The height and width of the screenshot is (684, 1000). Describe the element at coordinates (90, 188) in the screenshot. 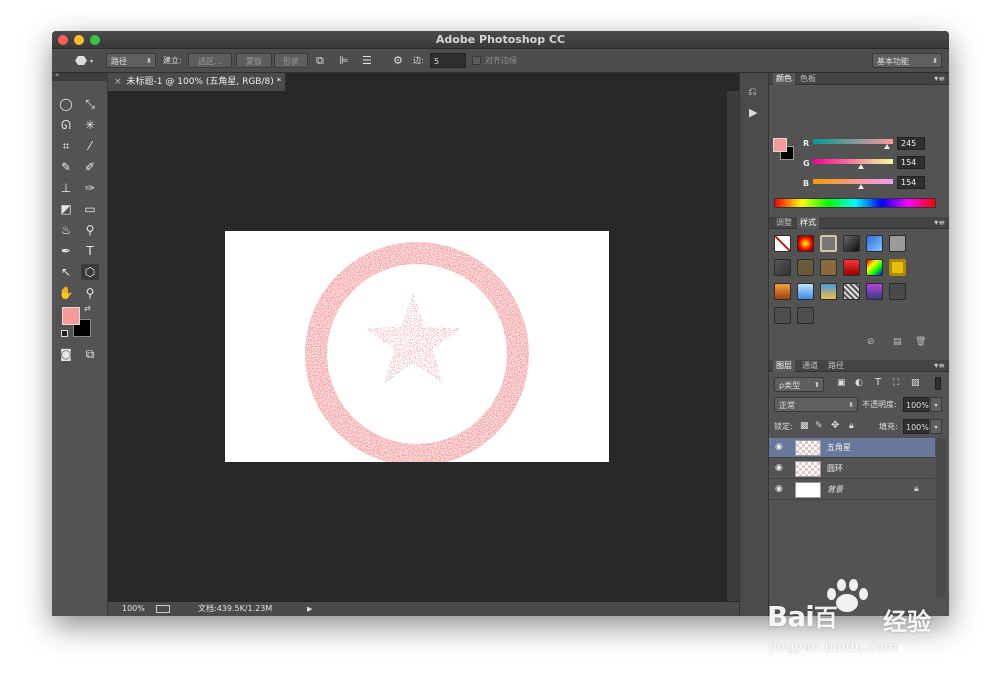

I see `history-brush-tool-icon: ✑` at that location.